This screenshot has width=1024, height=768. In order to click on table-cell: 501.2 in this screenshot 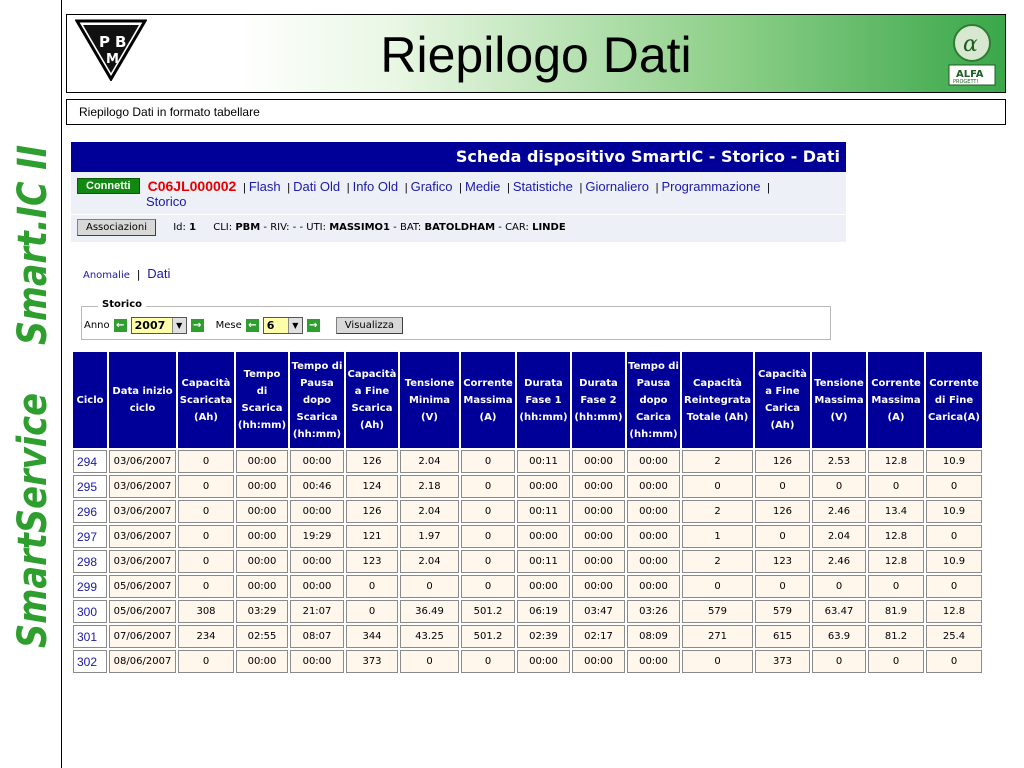, I will do `click(488, 636)`.